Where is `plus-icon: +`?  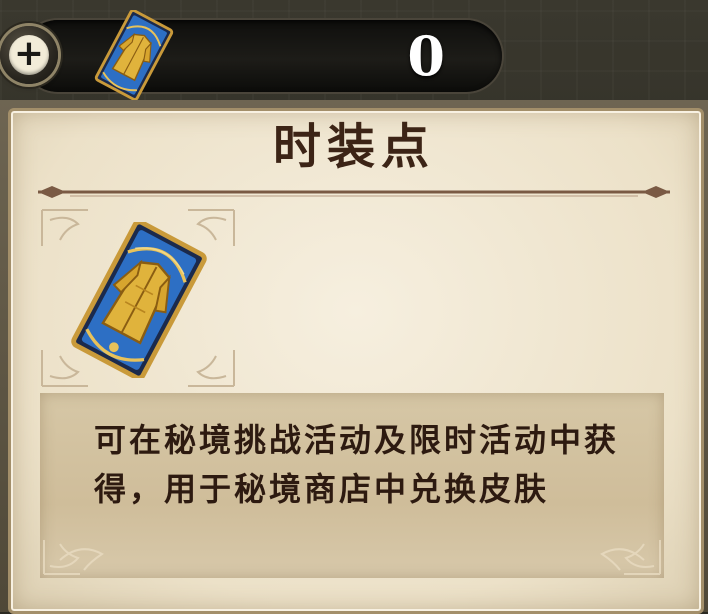 plus-icon: + is located at coordinates (29, 55).